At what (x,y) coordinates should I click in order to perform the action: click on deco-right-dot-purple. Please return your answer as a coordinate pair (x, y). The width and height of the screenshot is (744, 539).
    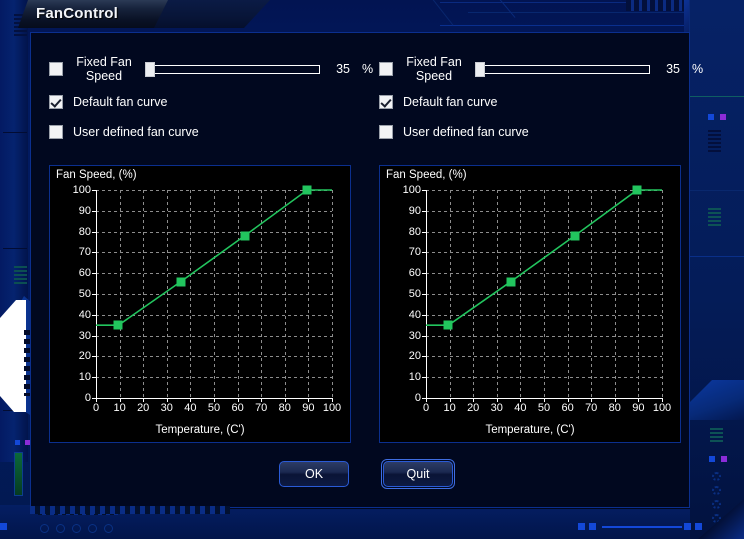
    Looking at the image, I should click on (723, 117).